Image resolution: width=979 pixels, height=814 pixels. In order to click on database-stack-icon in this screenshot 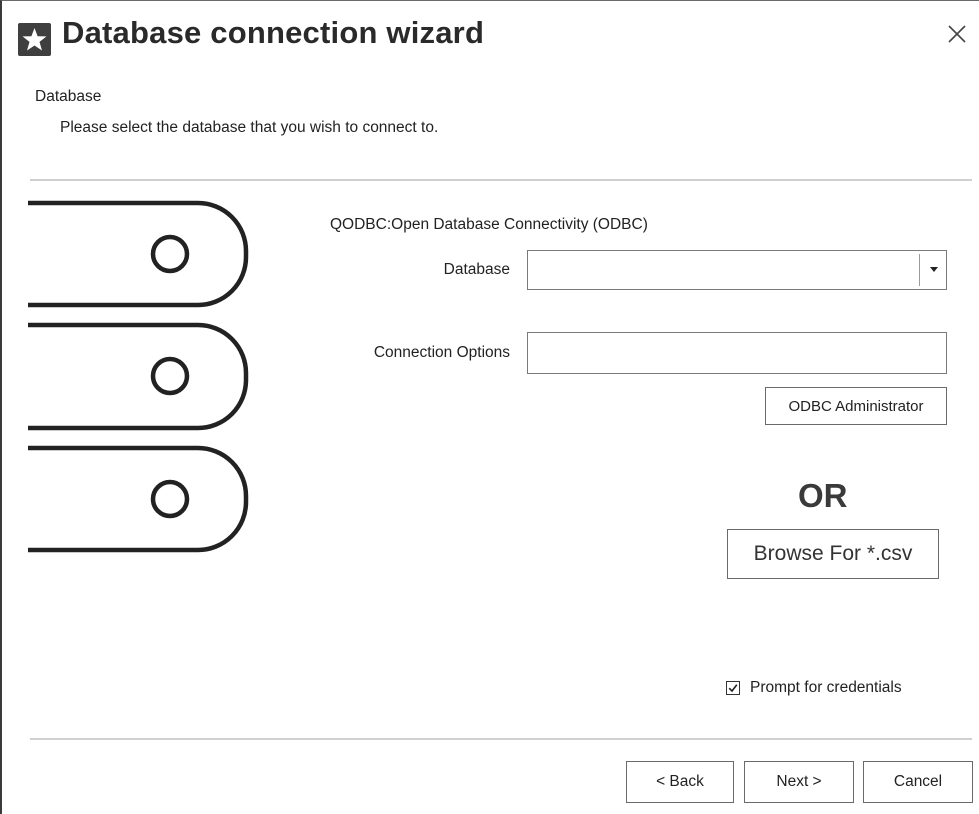, I will do `click(143, 381)`.